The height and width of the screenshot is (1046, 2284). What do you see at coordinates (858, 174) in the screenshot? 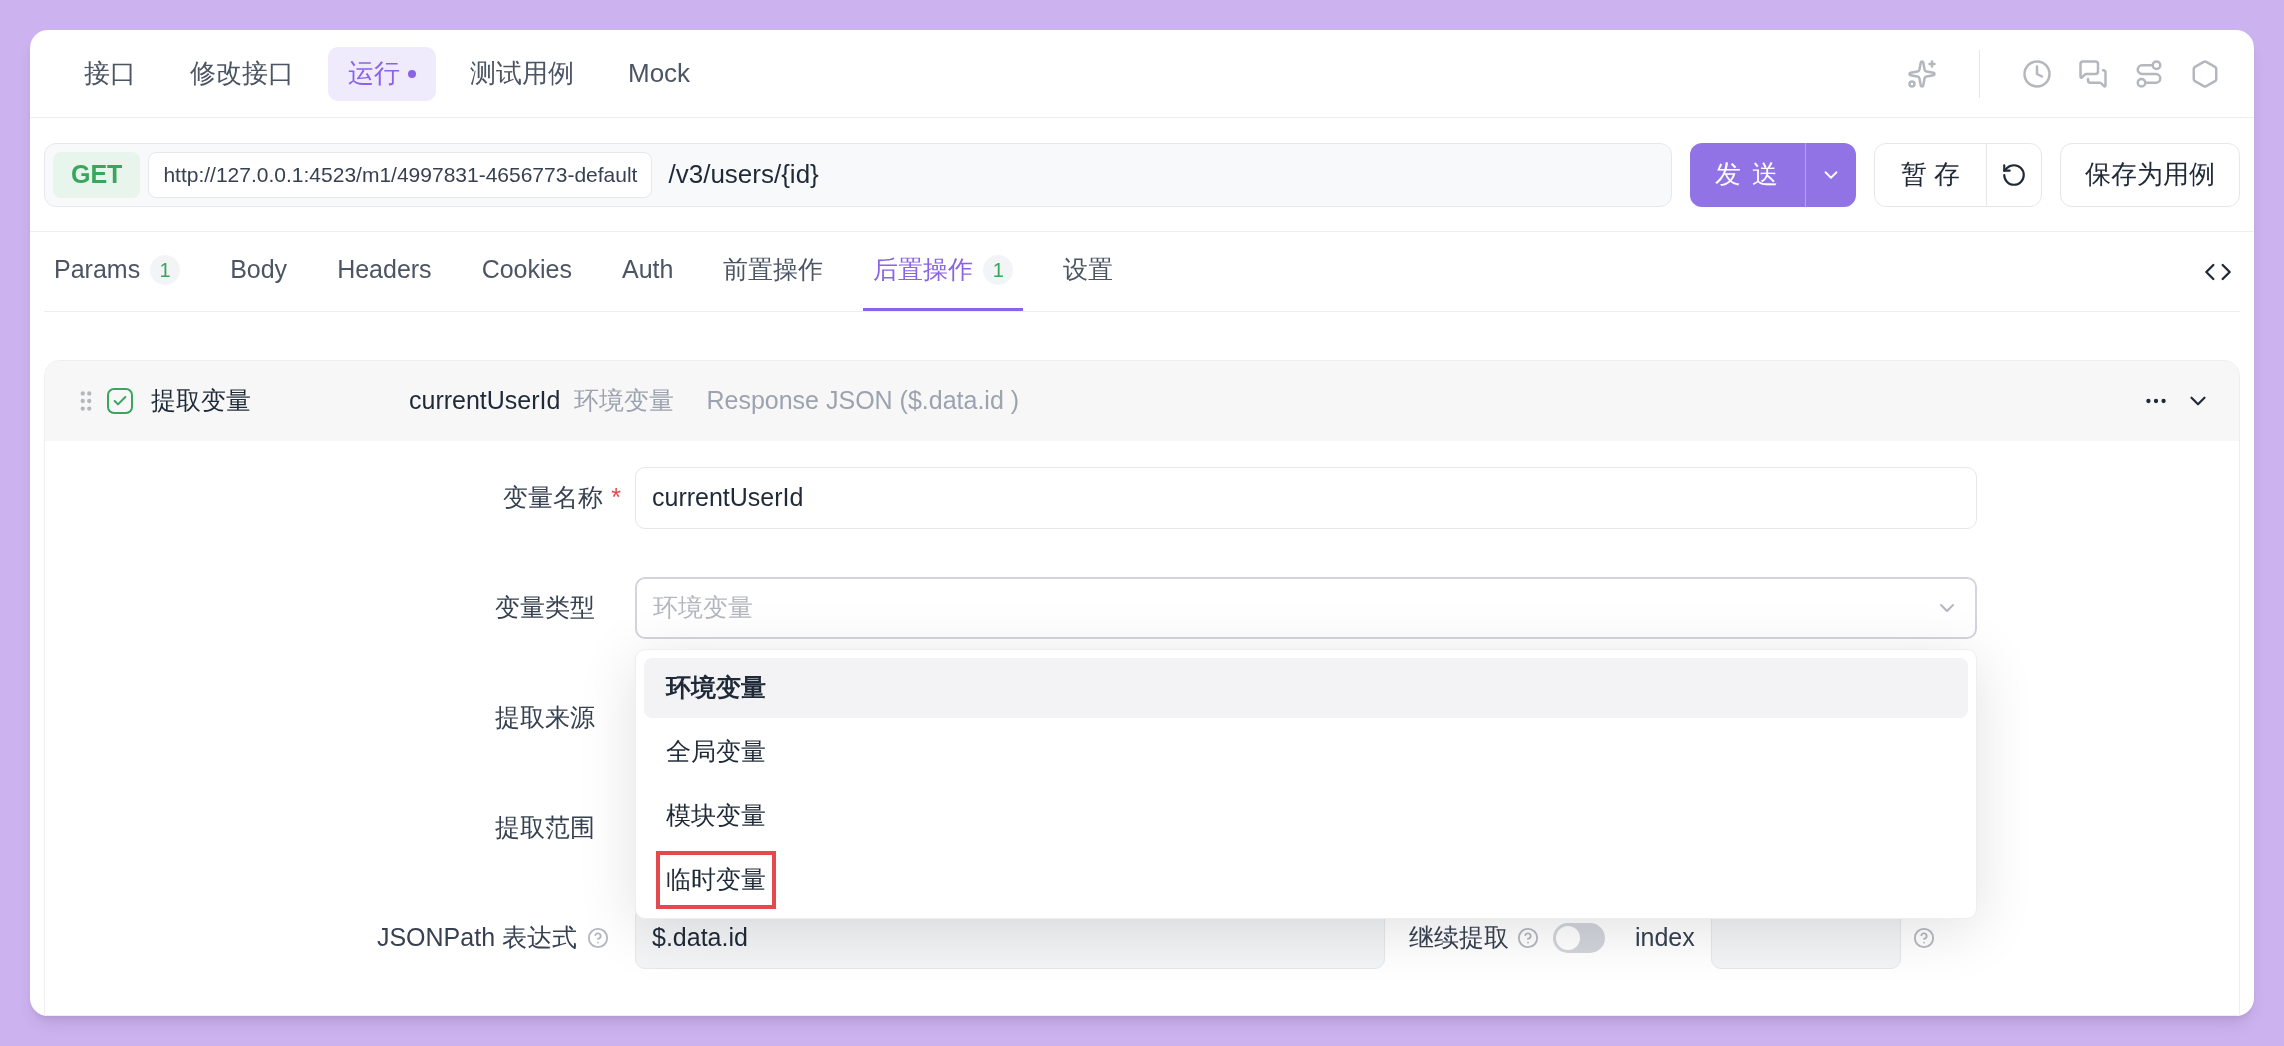
I see `url-bar: GET http://127.0.0.1:4523/m1/4997831-4656773-default /v3/users/{id}` at bounding box center [858, 174].